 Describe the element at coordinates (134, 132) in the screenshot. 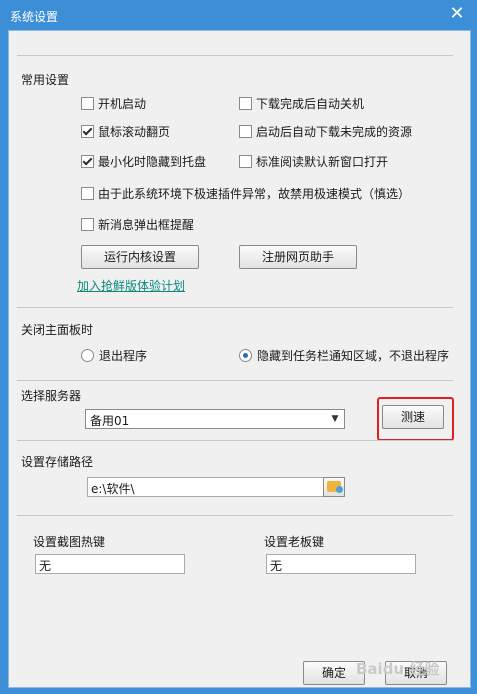

I see `checkbox-label: 鼠标滚动翻页` at that location.